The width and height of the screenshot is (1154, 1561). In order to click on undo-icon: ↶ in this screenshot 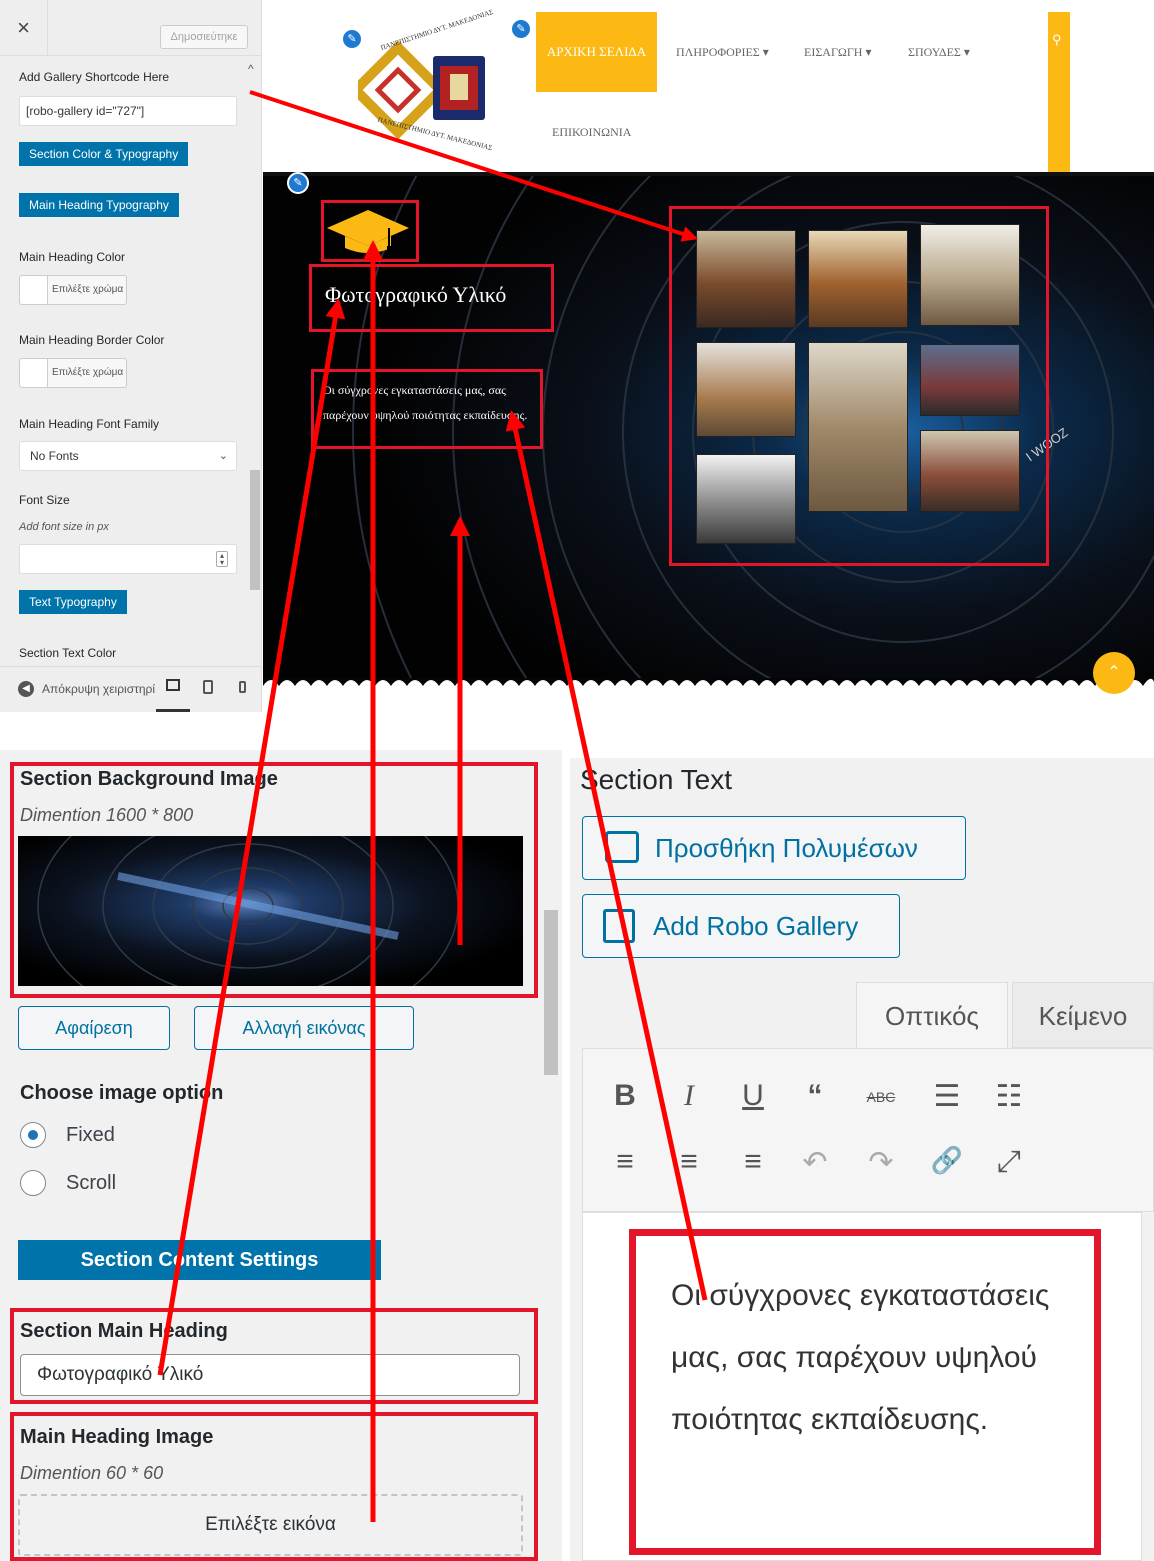, I will do `click(815, 1162)`.